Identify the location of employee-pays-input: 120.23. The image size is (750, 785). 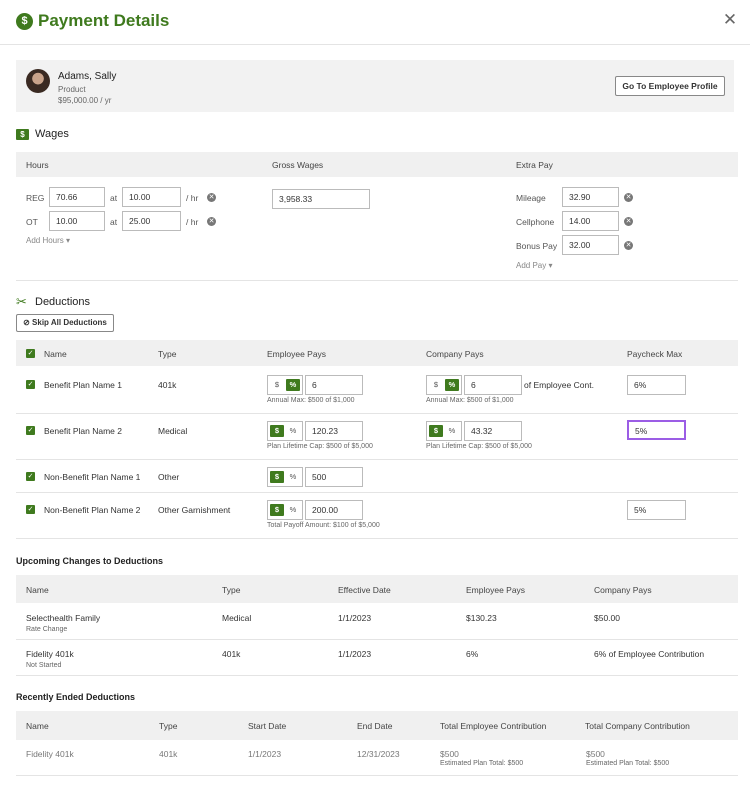
(334, 431).